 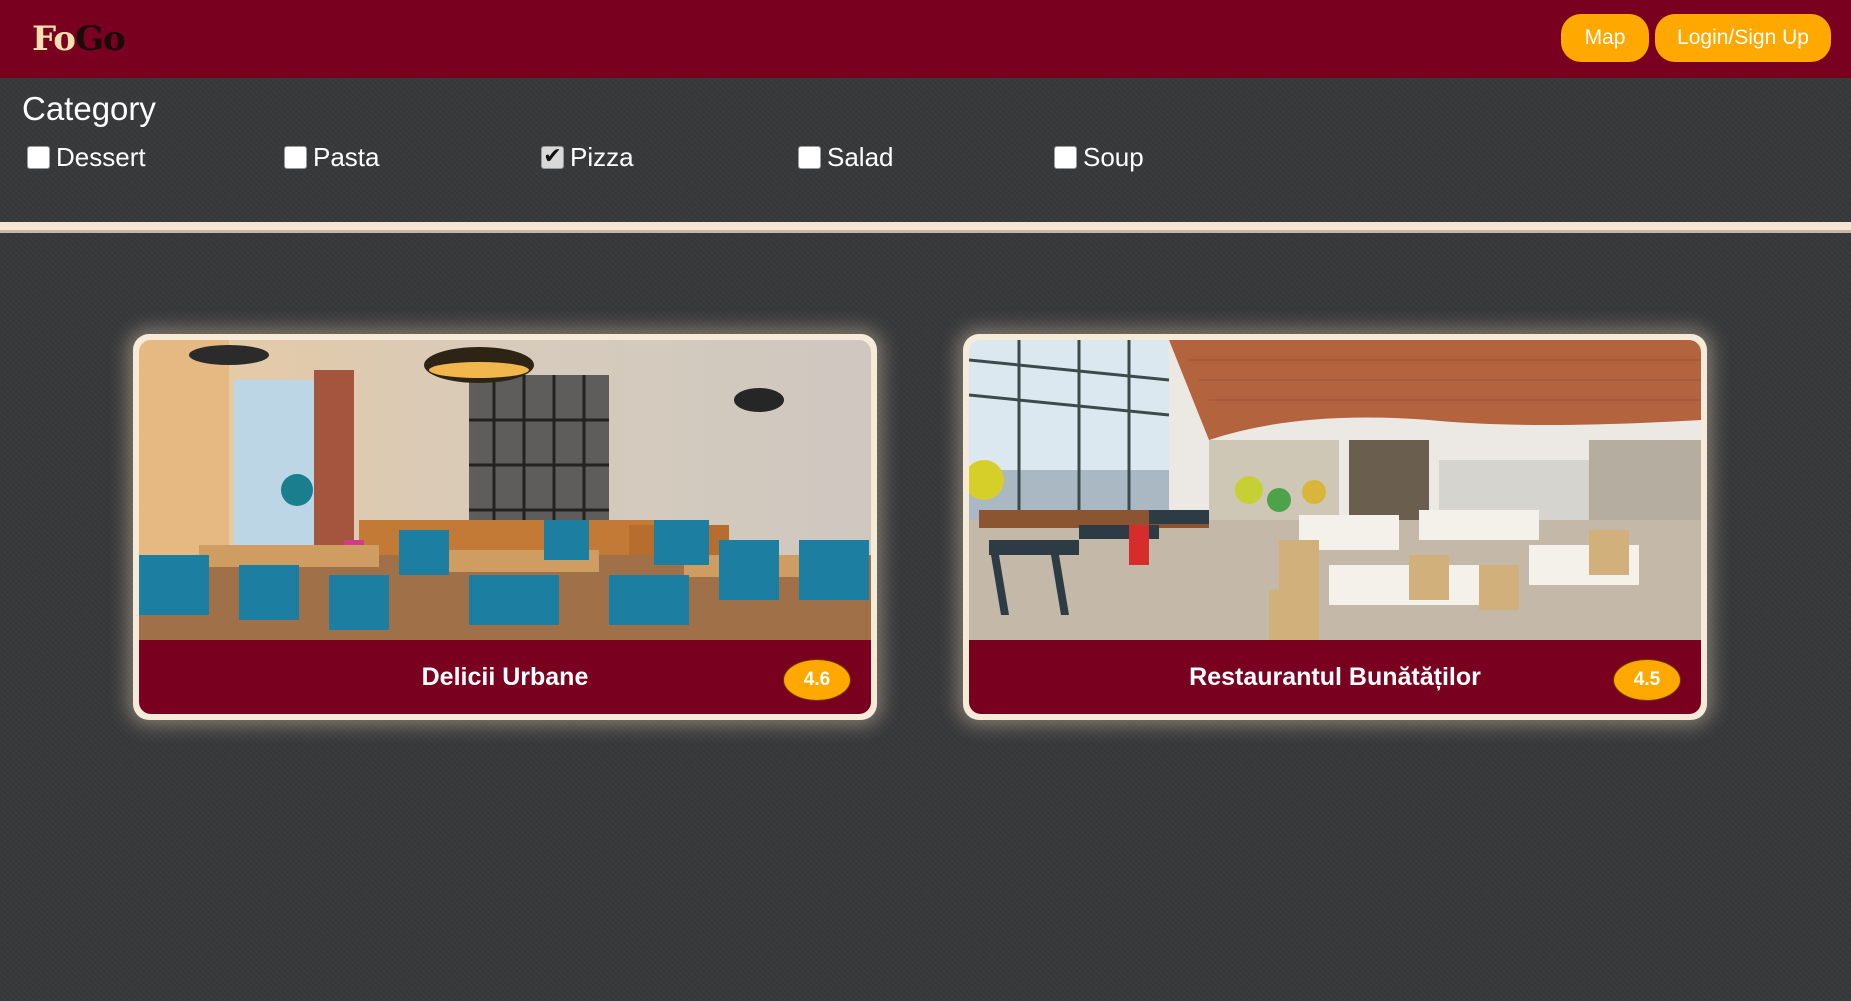 What do you see at coordinates (860, 156) in the screenshot?
I see `category-label: Salad` at bounding box center [860, 156].